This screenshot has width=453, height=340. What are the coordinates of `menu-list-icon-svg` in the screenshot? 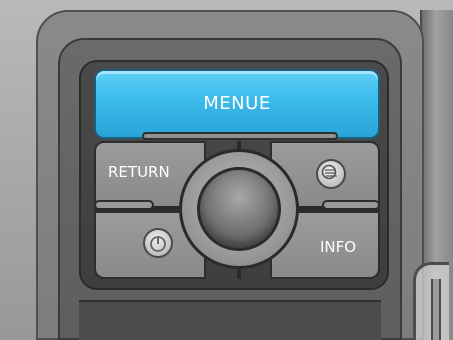 It's located at (329, 172).